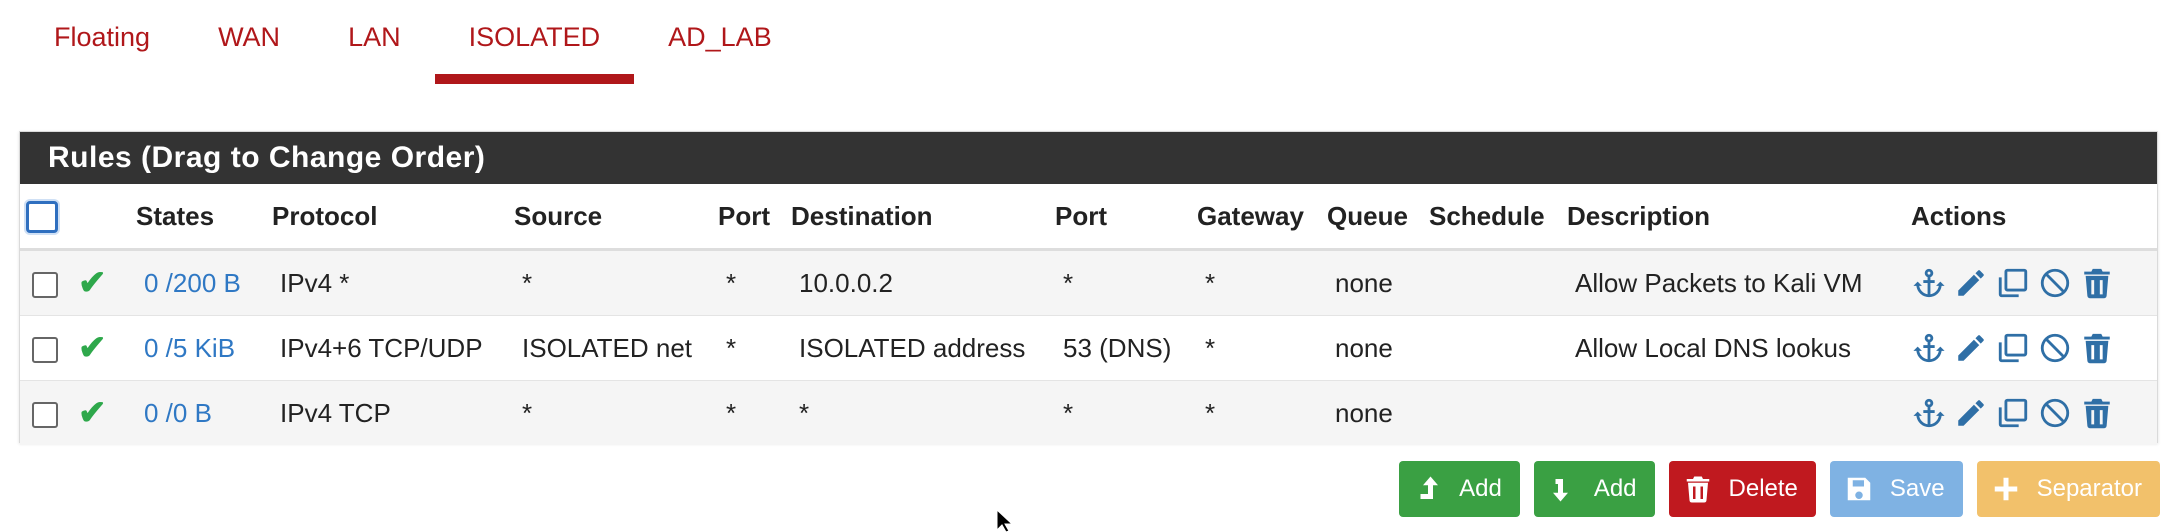  What do you see at coordinates (107, 217) in the screenshot?
I see `status-header` at bounding box center [107, 217].